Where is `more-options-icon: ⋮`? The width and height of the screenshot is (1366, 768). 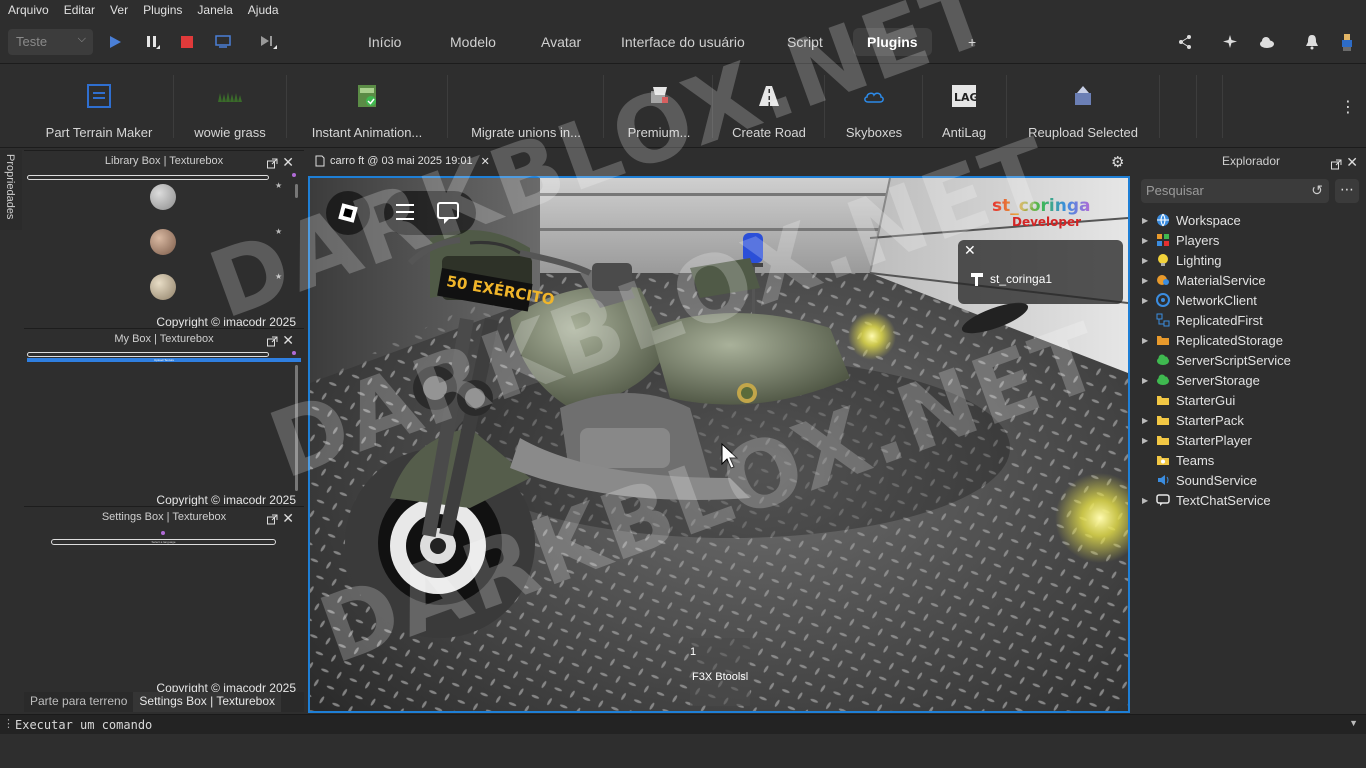 more-options-icon: ⋮ is located at coordinates (1348, 107).